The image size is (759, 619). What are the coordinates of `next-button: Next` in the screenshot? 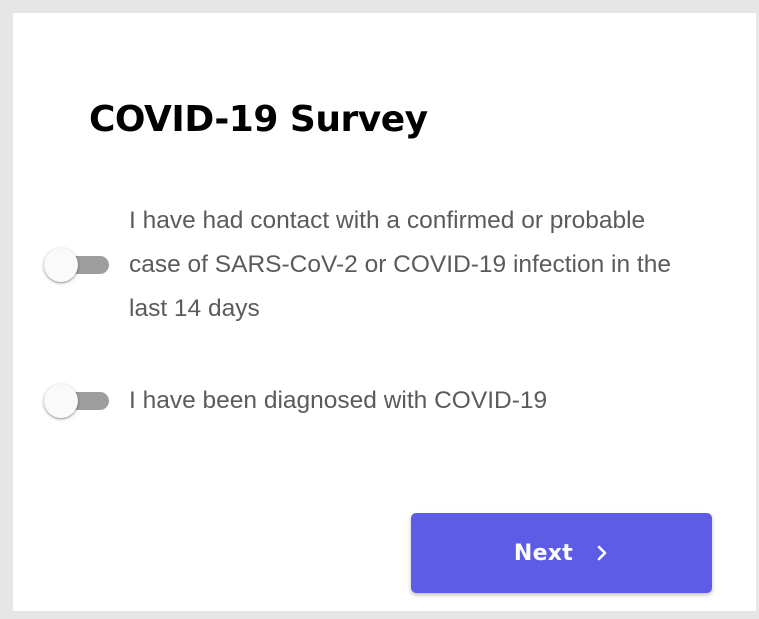 It's located at (561, 553).